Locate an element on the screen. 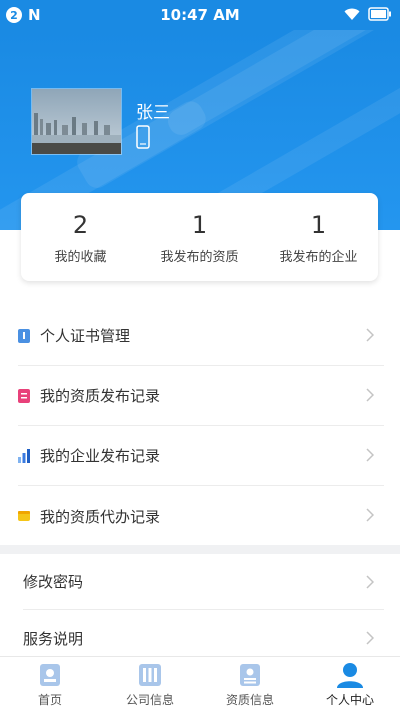 Image resolution: width=400 pixels, height=711 pixels. settings-label: 服务说明 is located at coordinates (53, 638).